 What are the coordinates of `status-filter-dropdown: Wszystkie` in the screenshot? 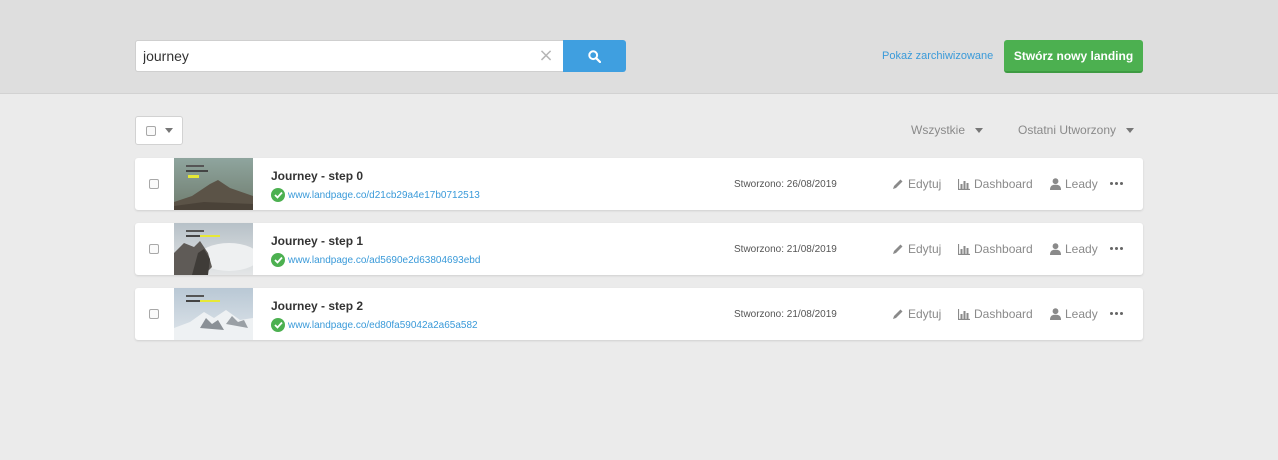 It's located at (947, 130).